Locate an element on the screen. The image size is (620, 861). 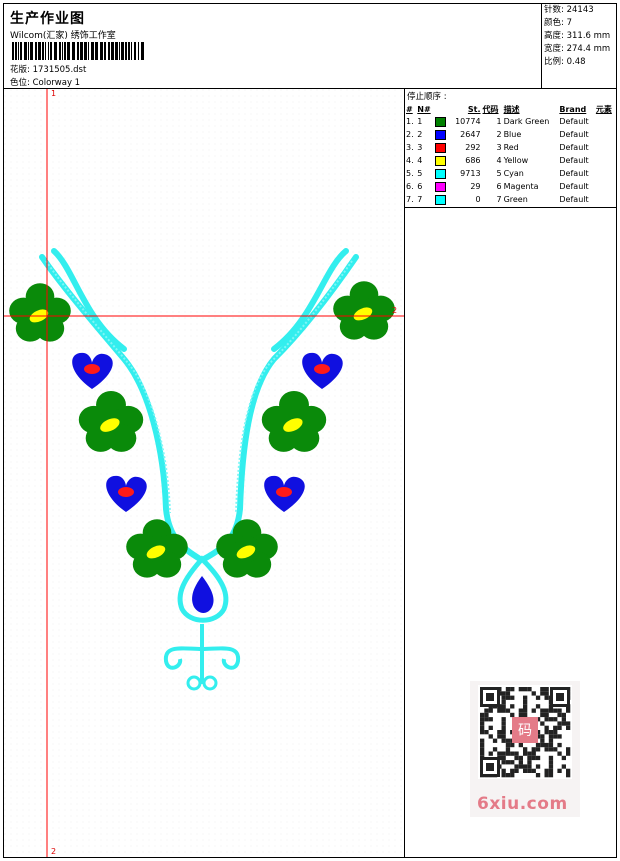
stat-height-label: 高度 is located at coordinates (553, 36).